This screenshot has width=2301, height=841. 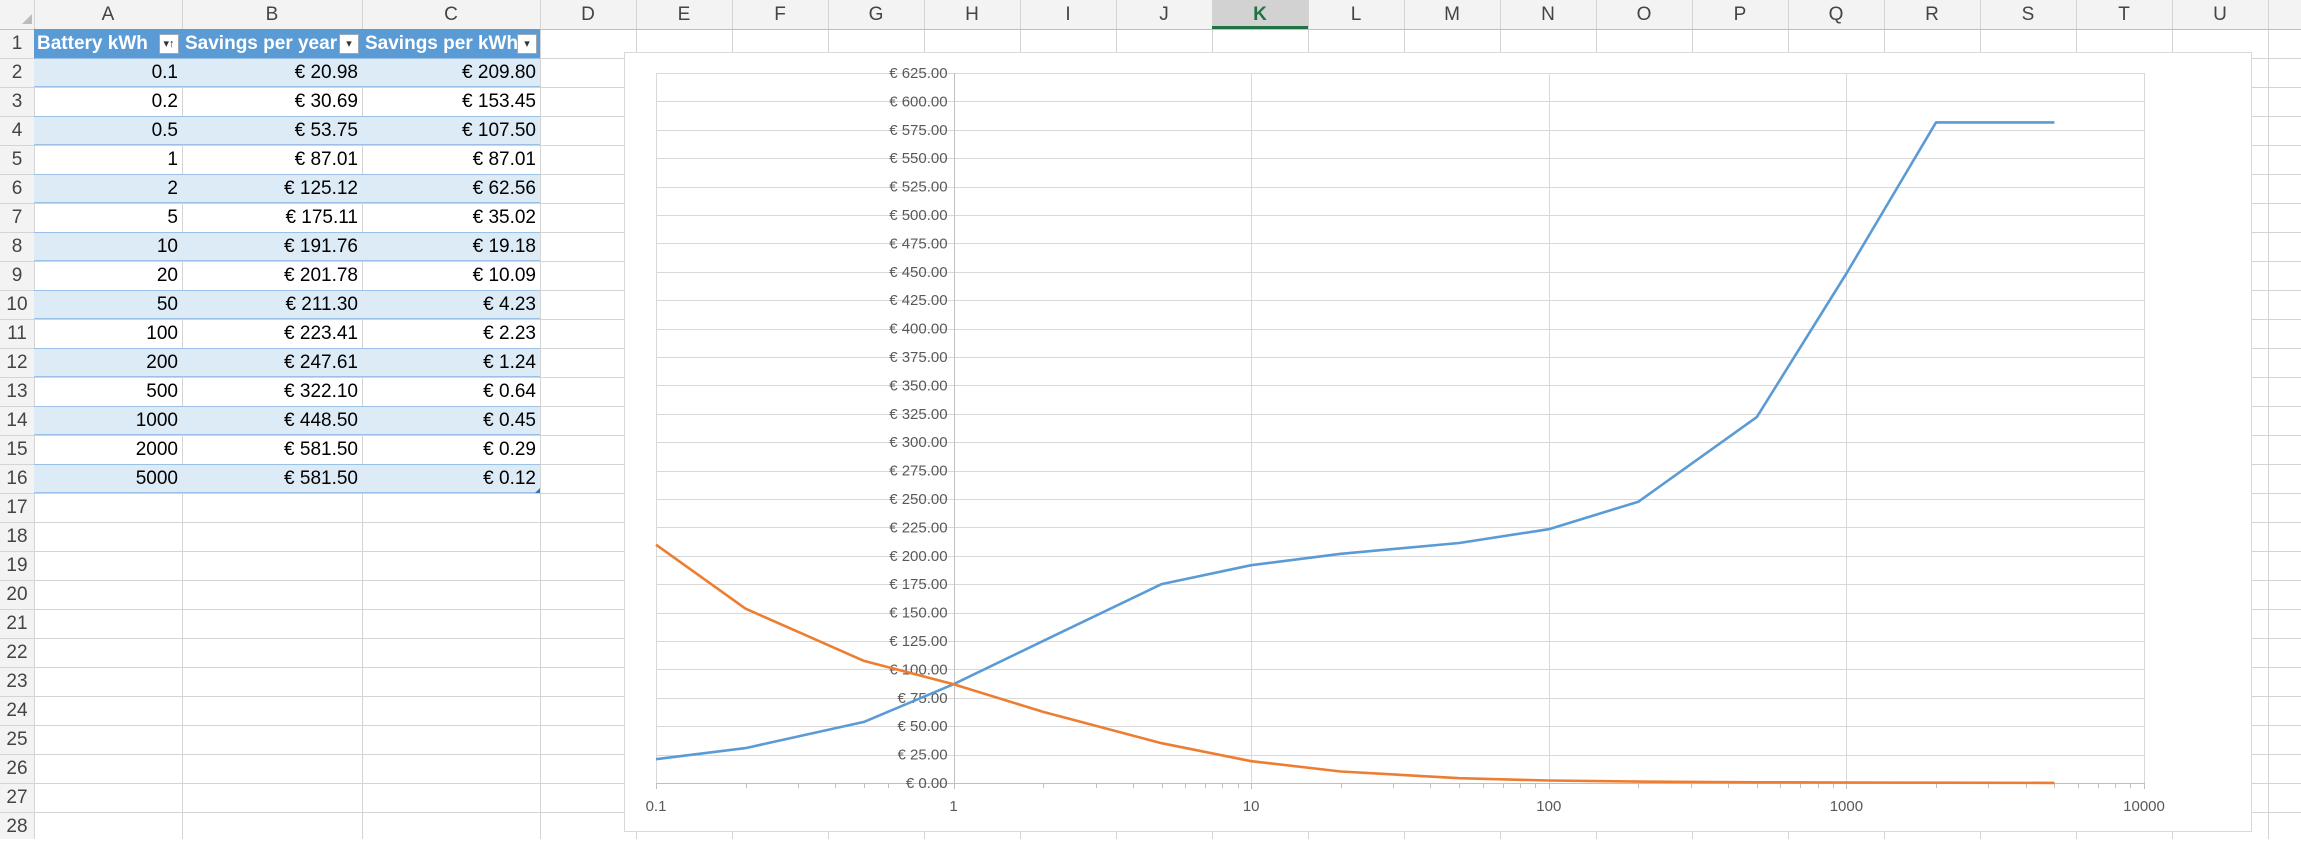 What do you see at coordinates (169, 44) in the screenshot?
I see `sort-filter-icon: ▾↑` at bounding box center [169, 44].